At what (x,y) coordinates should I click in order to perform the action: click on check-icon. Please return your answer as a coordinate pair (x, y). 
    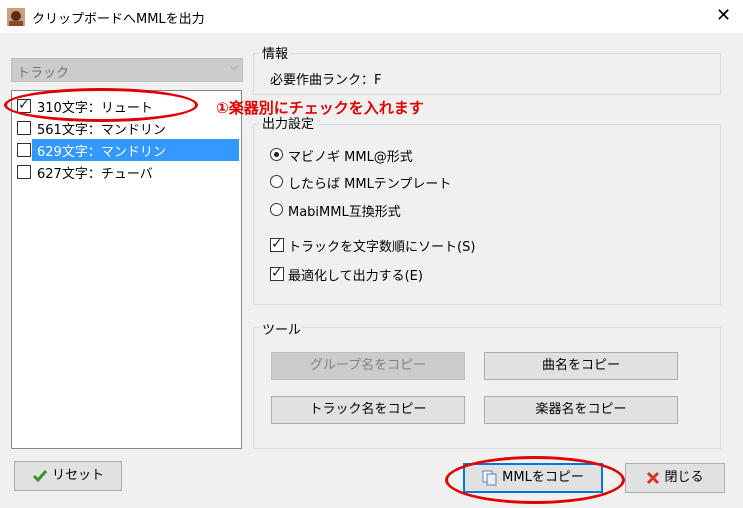
    Looking at the image, I should click on (40, 475).